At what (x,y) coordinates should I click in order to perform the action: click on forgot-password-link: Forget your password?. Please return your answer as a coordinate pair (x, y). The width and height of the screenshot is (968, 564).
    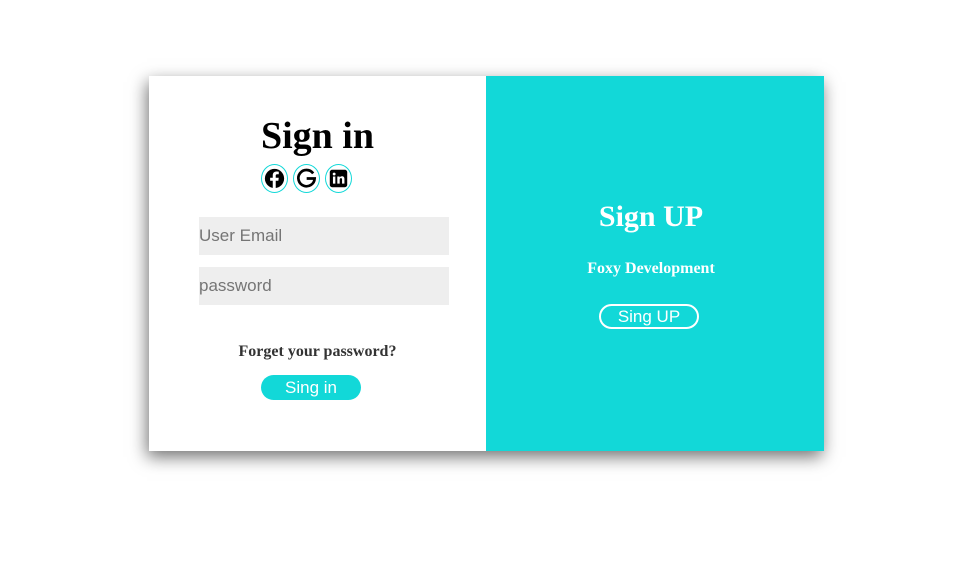
    Looking at the image, I should click on (317, 352).